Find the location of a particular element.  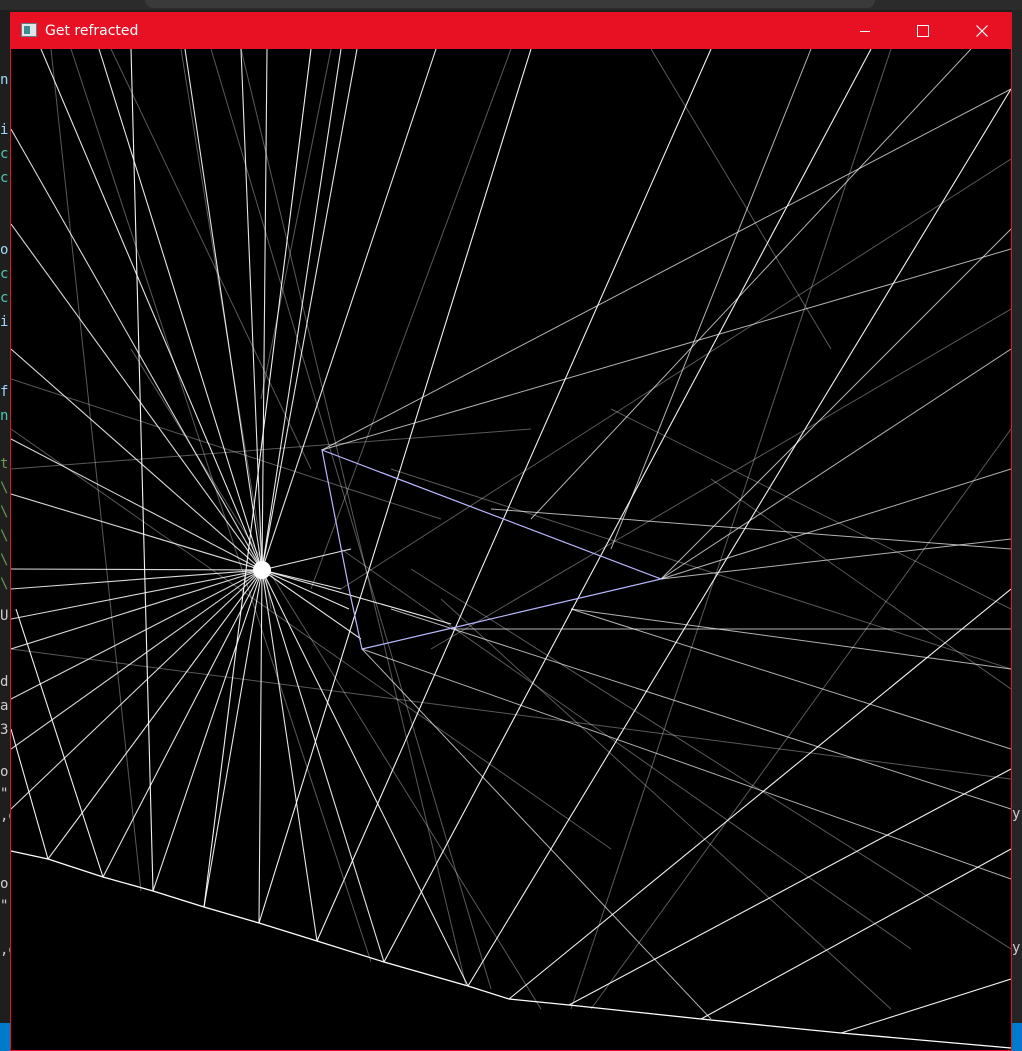

minimize-button is located at coordinates (865, 31).